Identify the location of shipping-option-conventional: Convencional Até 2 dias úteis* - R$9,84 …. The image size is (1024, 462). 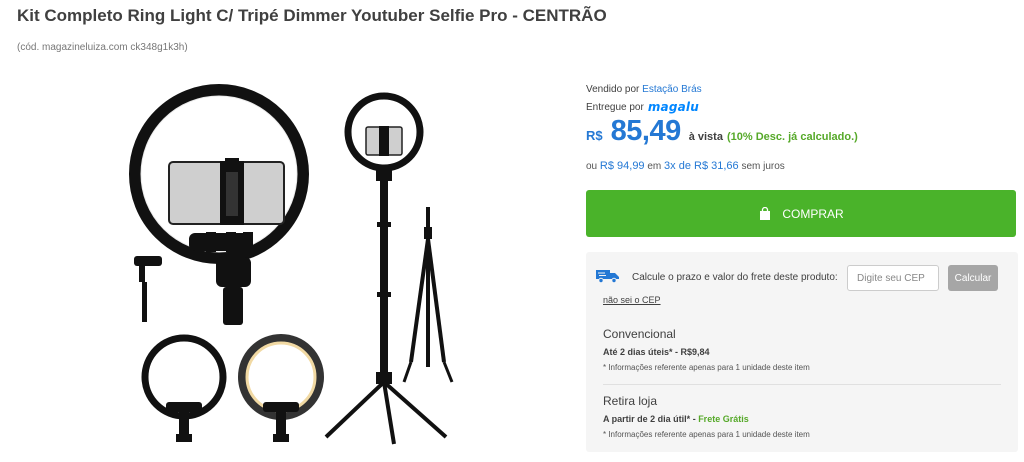
(802, 349).